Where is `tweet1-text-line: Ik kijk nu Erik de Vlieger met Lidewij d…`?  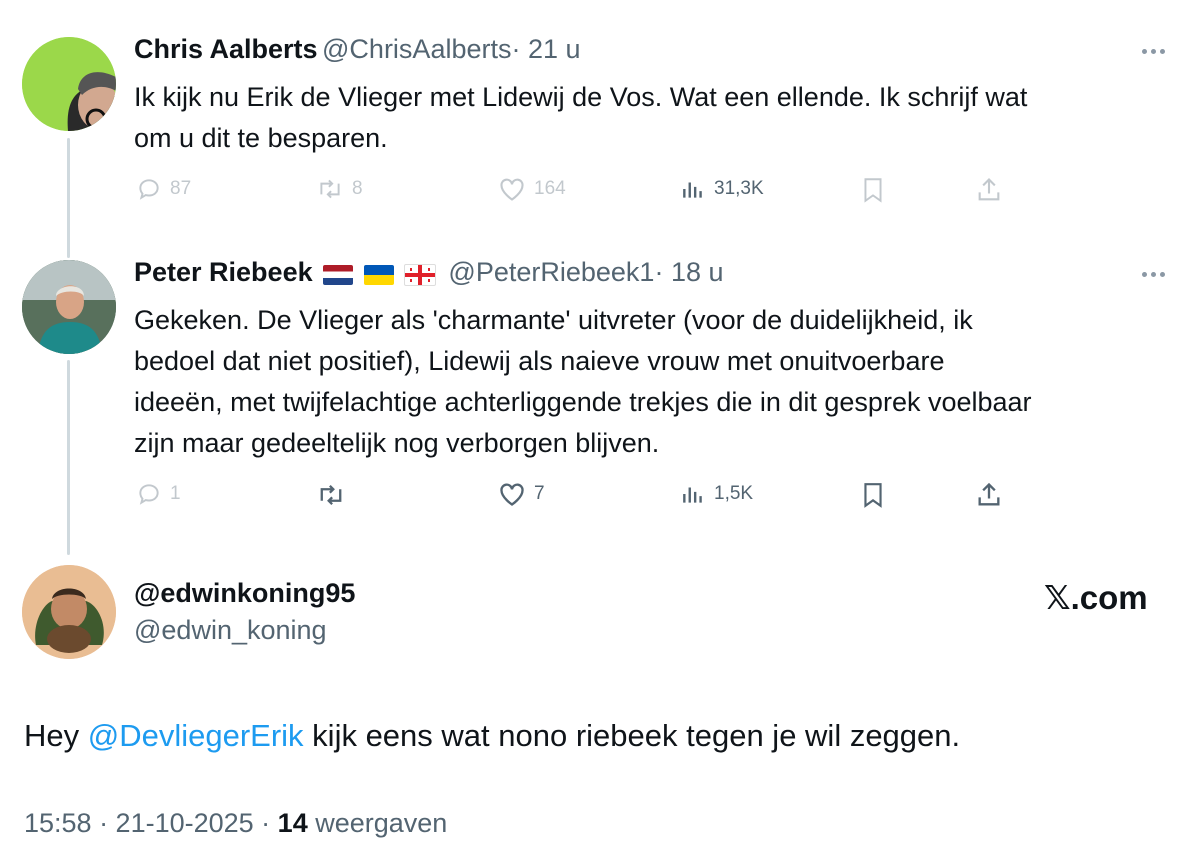
tweet1-text-line: Ik kijk nu Erik de Vlieger met Lidewij d… is located at coordinates (581, 97).